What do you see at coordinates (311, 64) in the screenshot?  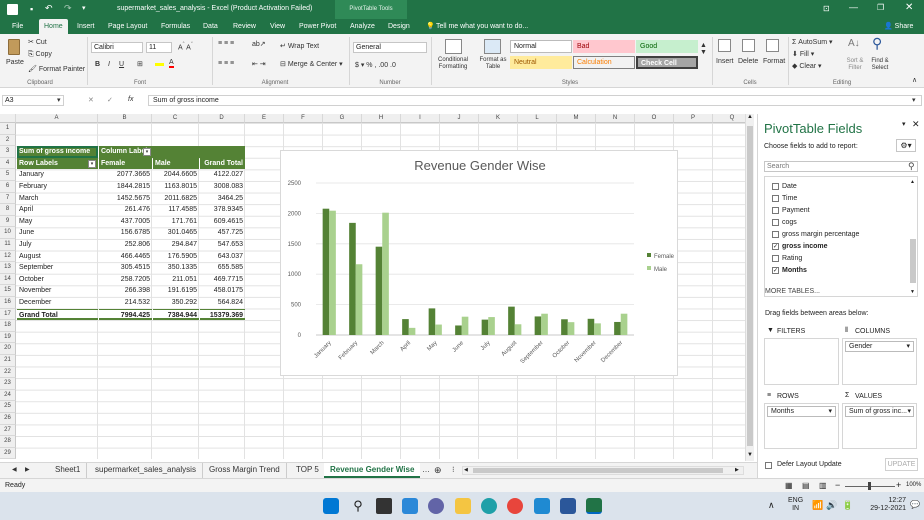 I see `merge-center-button: ⊟ Merge & Center ▾` at bounding box center [311, 64].